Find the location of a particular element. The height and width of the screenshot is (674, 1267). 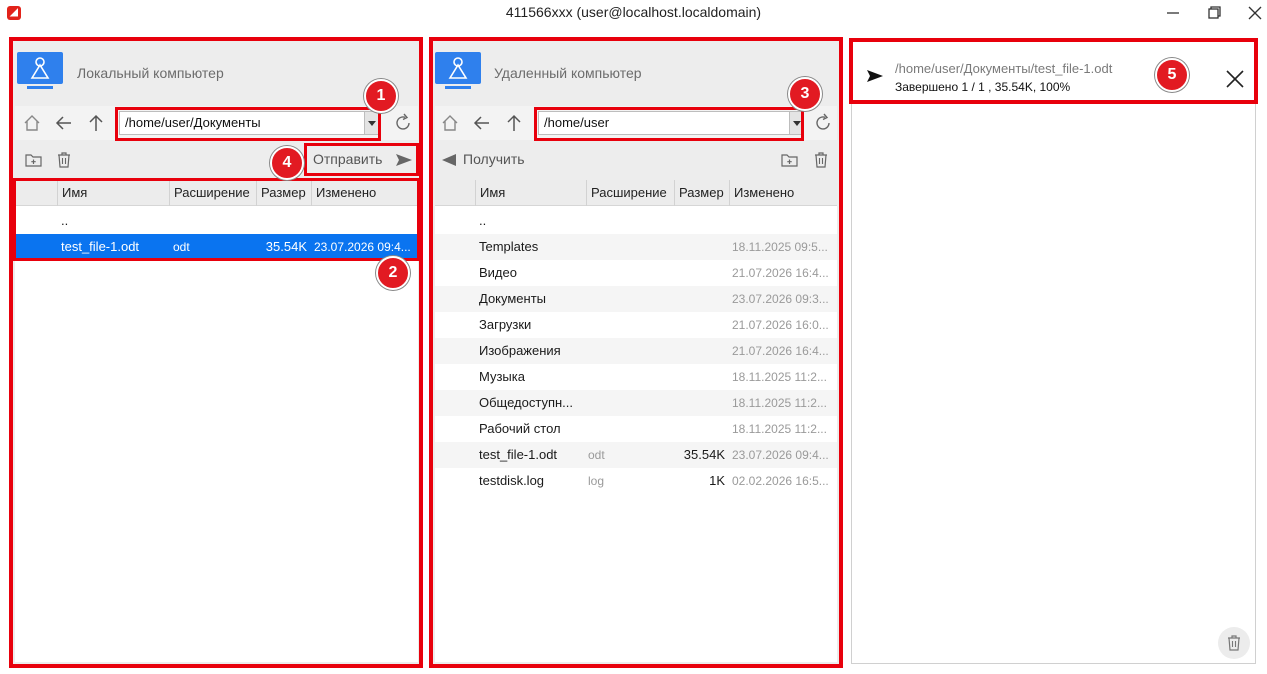

local-nav-toolbar: /home/user/Документы is located at coordinates (216, 123).